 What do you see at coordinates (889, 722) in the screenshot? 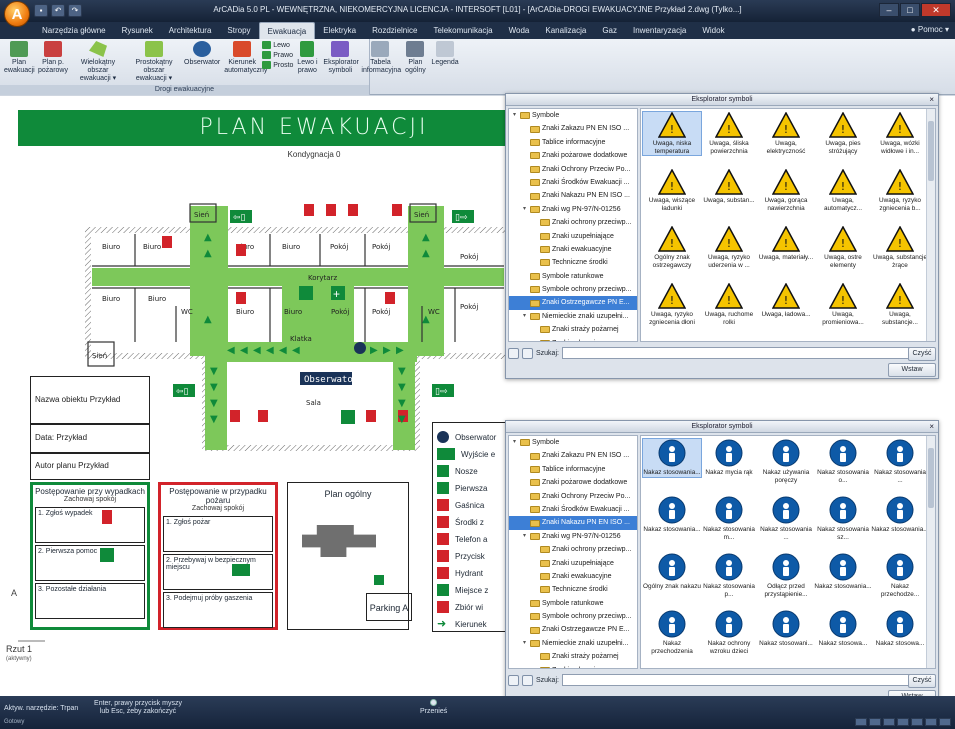
I see `ortho-toggle` at bounding box center [889, 722].